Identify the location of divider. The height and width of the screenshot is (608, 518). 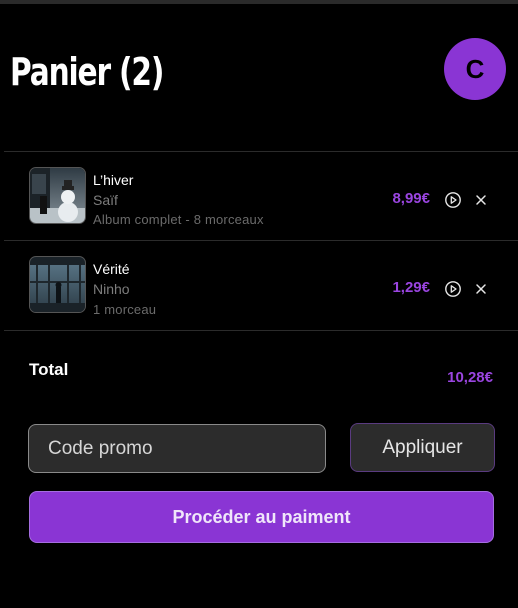
(261, 330).